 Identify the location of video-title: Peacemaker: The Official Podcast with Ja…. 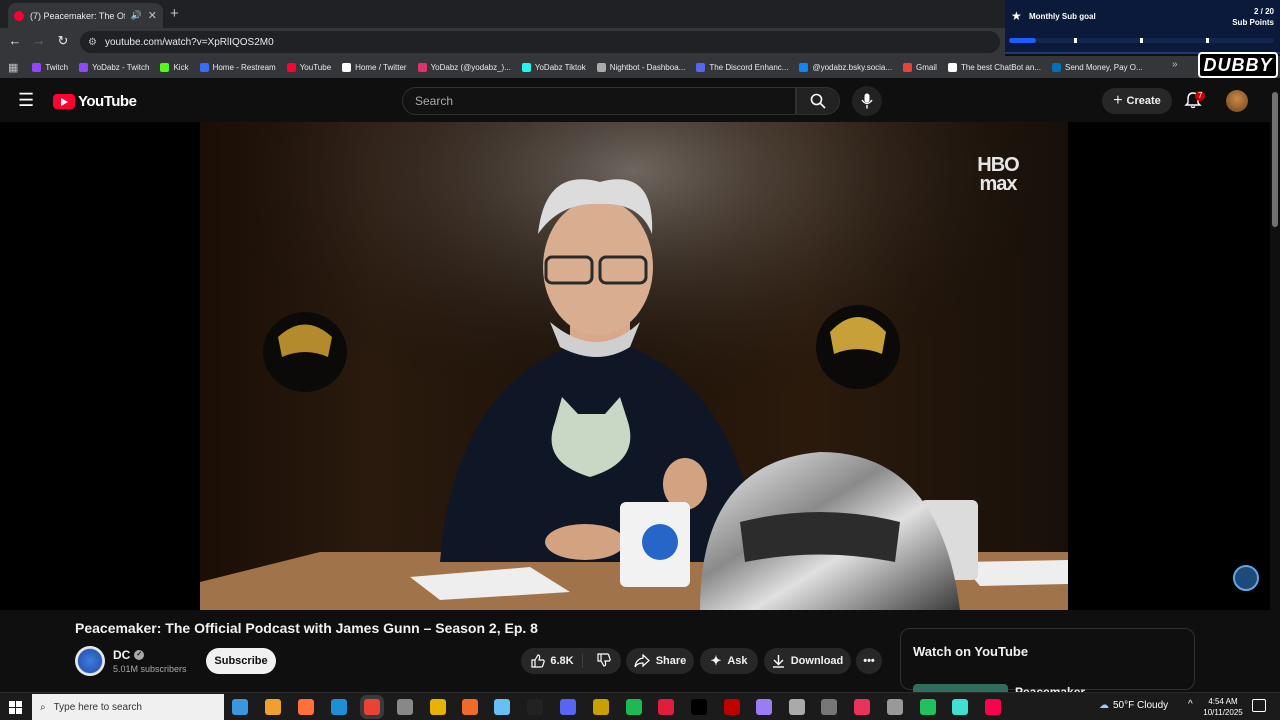
(306, 628).